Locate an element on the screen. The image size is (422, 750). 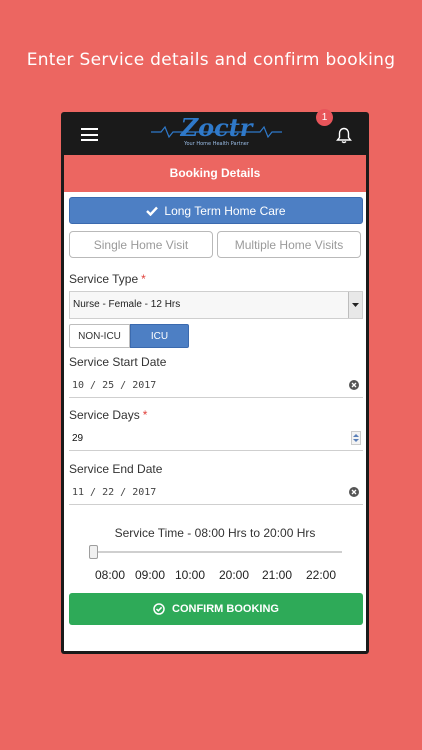
time-slider-handle is located at coordinates (93, 552).